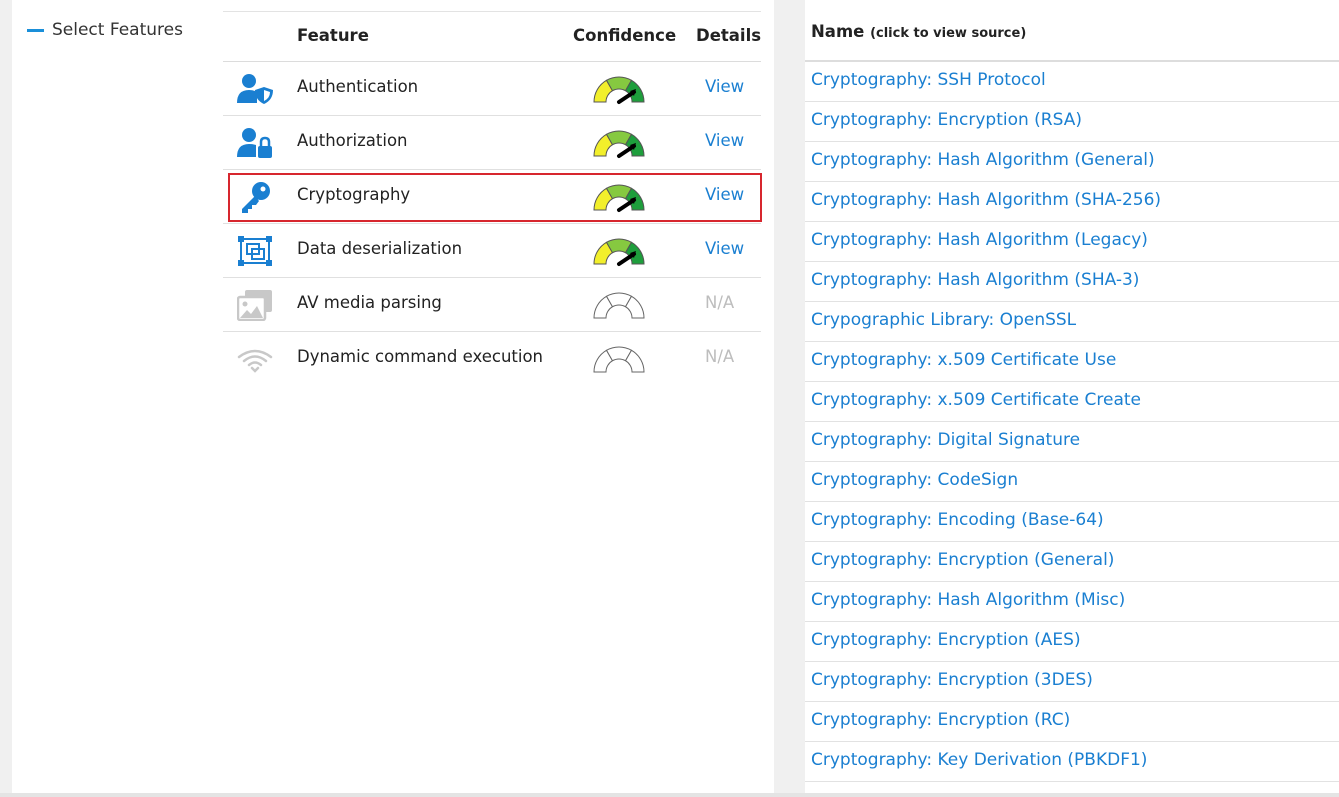 This screenshot has width=1339, height=797. What do you see at coordinates (940, 720) in the screenshot?
I see `source-link: Cryptography: Encryption (RC)` at bounding box center [940, 720].